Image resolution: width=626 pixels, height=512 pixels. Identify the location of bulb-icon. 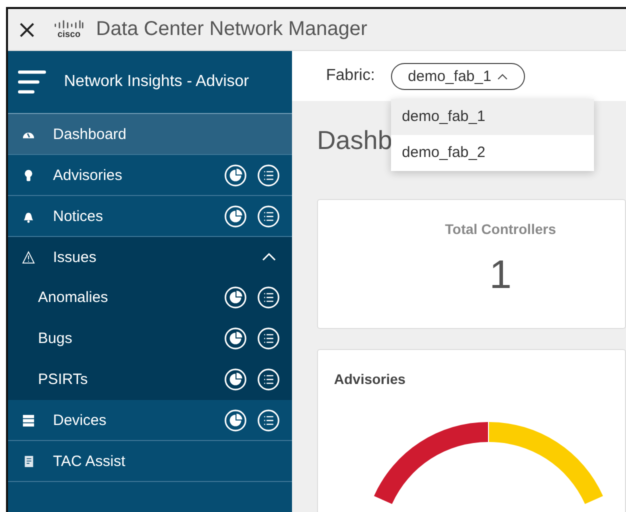
(28, 175).